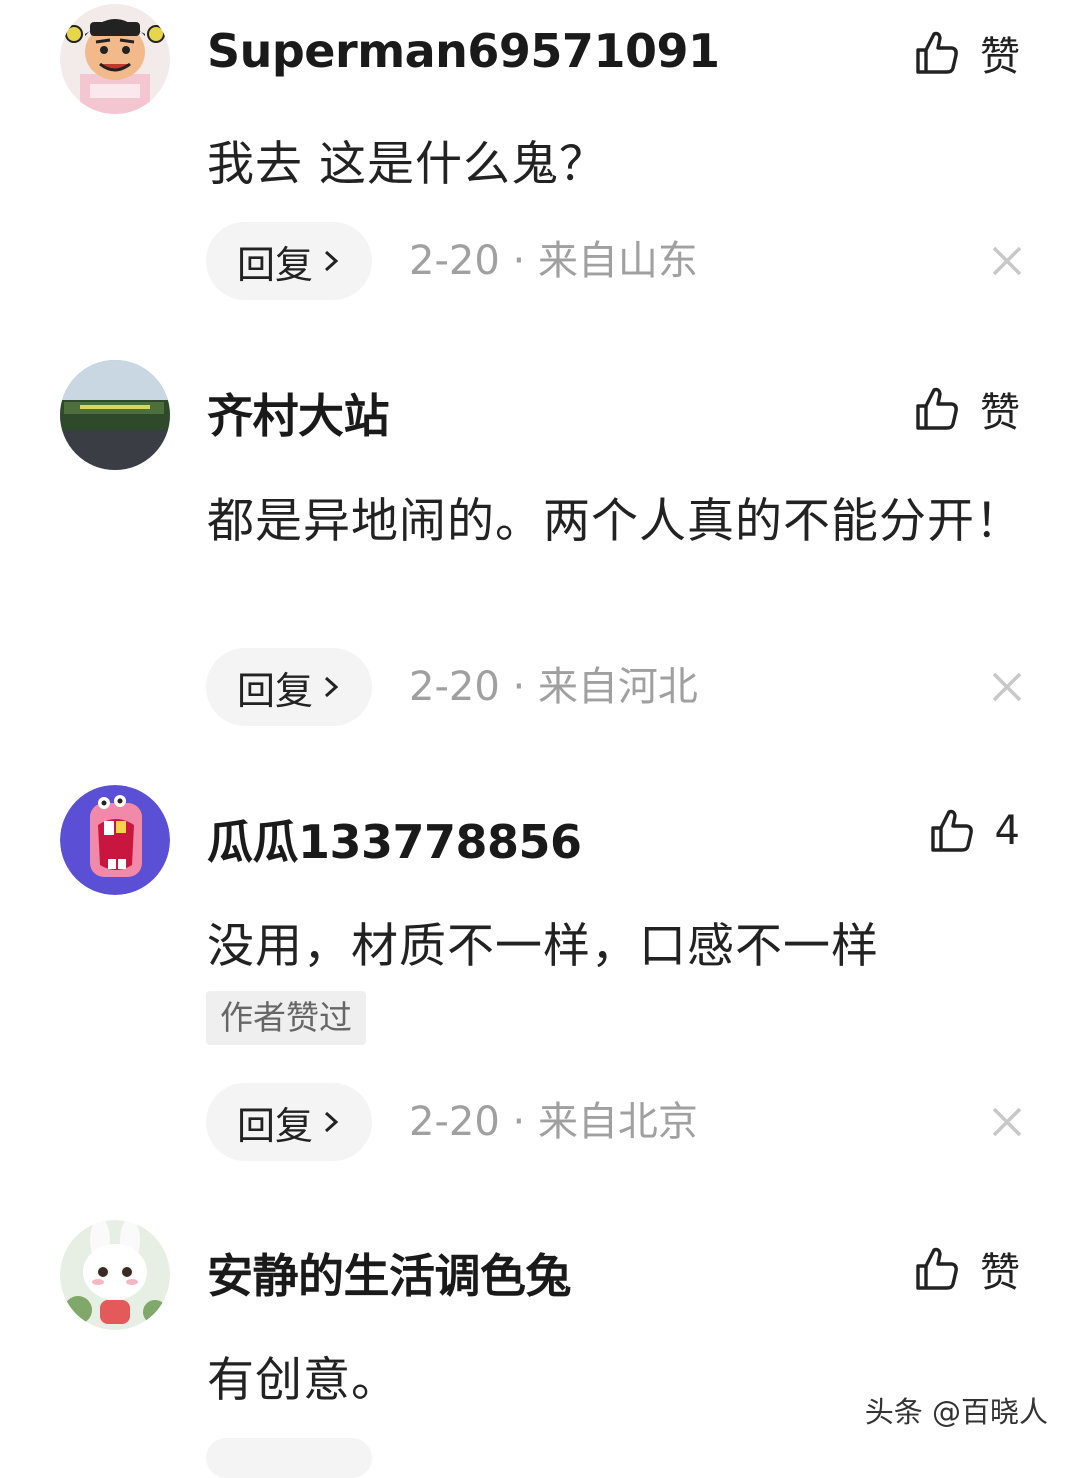 This screenshot has height=1478, width=1072. I want to click on cartoon-man-avatar-icon, so click(115, 59).